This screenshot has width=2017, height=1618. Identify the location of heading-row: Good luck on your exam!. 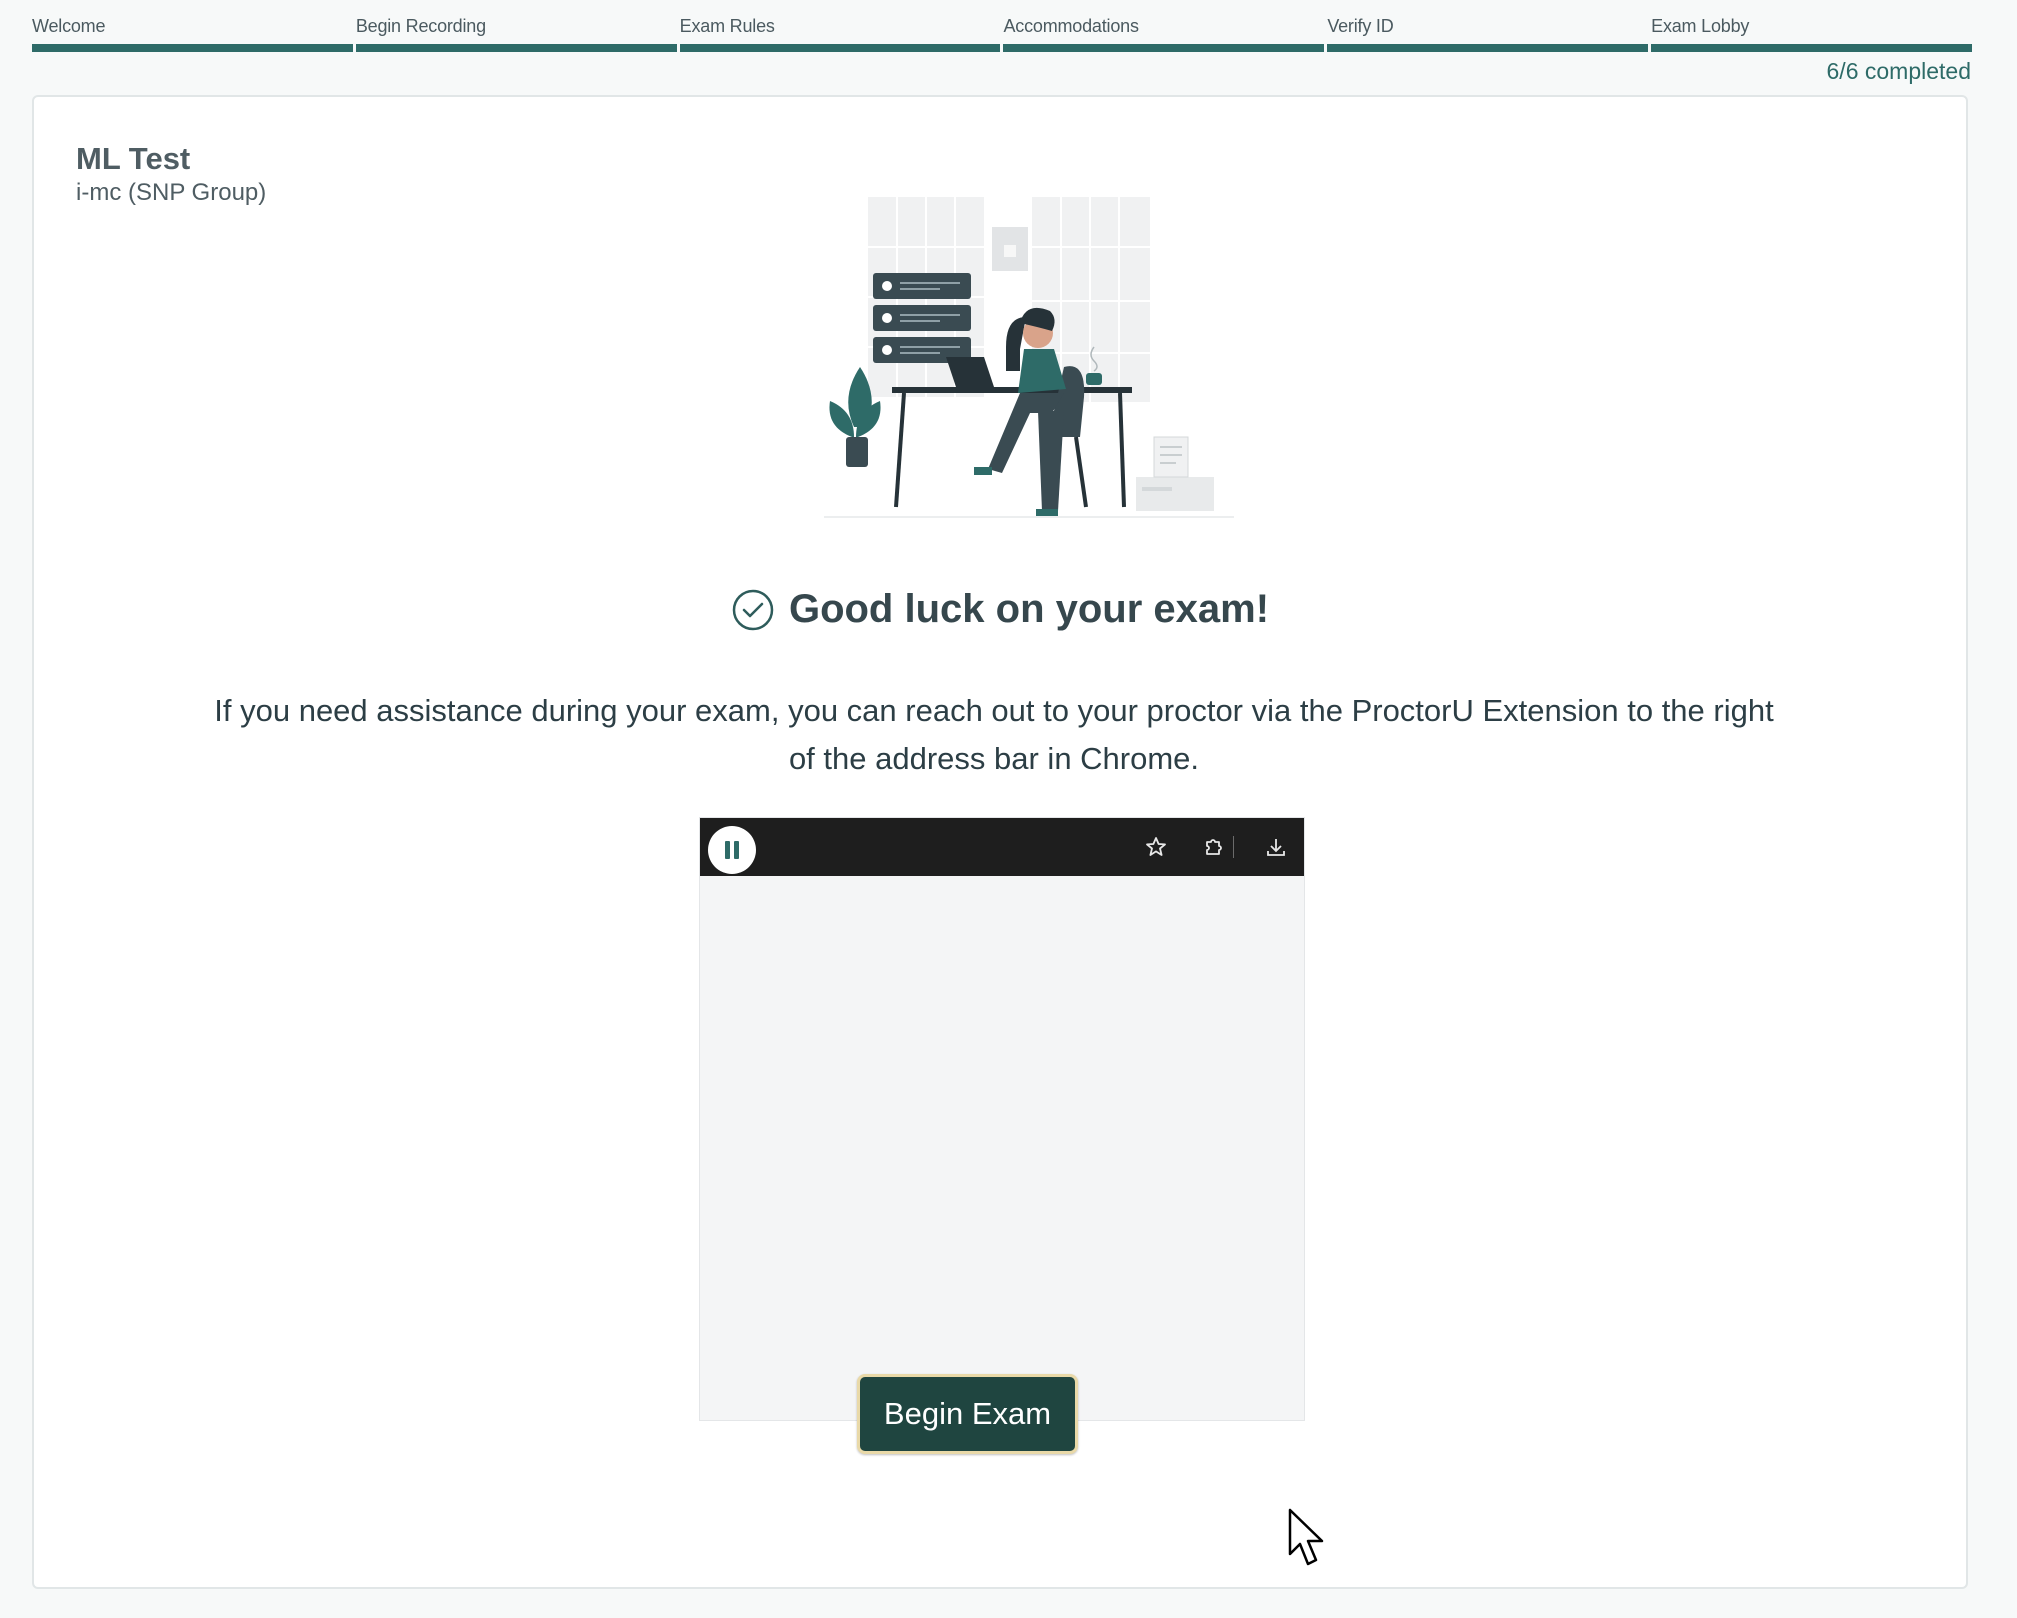
(1000, 609).